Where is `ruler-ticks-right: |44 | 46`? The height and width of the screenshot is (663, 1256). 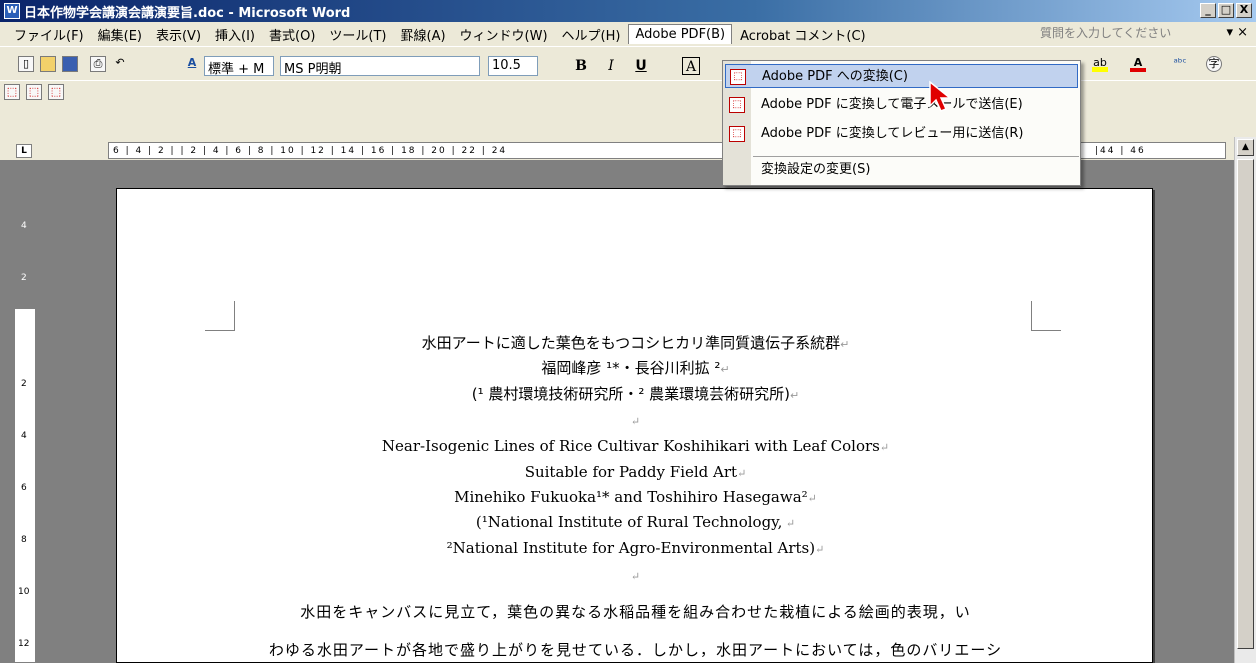
ruler-ticks-right: |44 | 46 is located at coordinates (1120, 151).